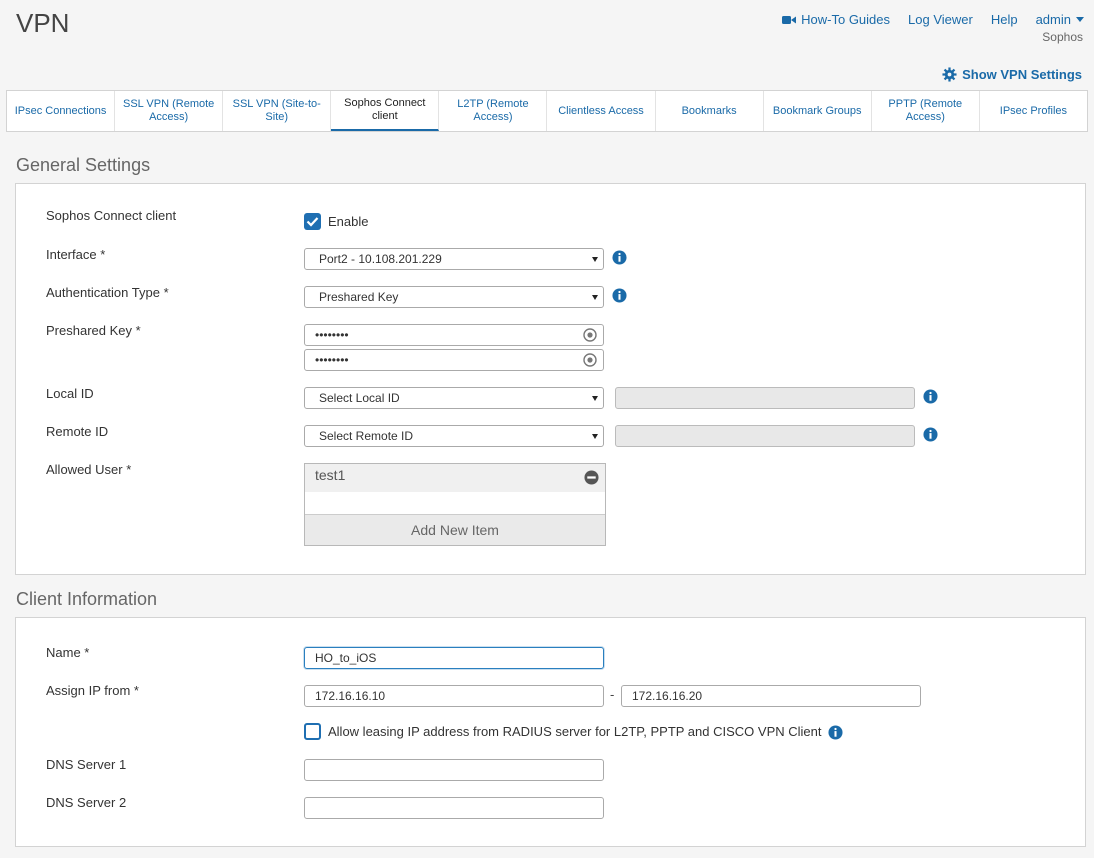 This screenshot has width=1094, height=858. What do you see at coordinates (93, 330) in the screenshot?
I see `preshared-key-label: Preshared Key *` at bounding box center [93, 330].